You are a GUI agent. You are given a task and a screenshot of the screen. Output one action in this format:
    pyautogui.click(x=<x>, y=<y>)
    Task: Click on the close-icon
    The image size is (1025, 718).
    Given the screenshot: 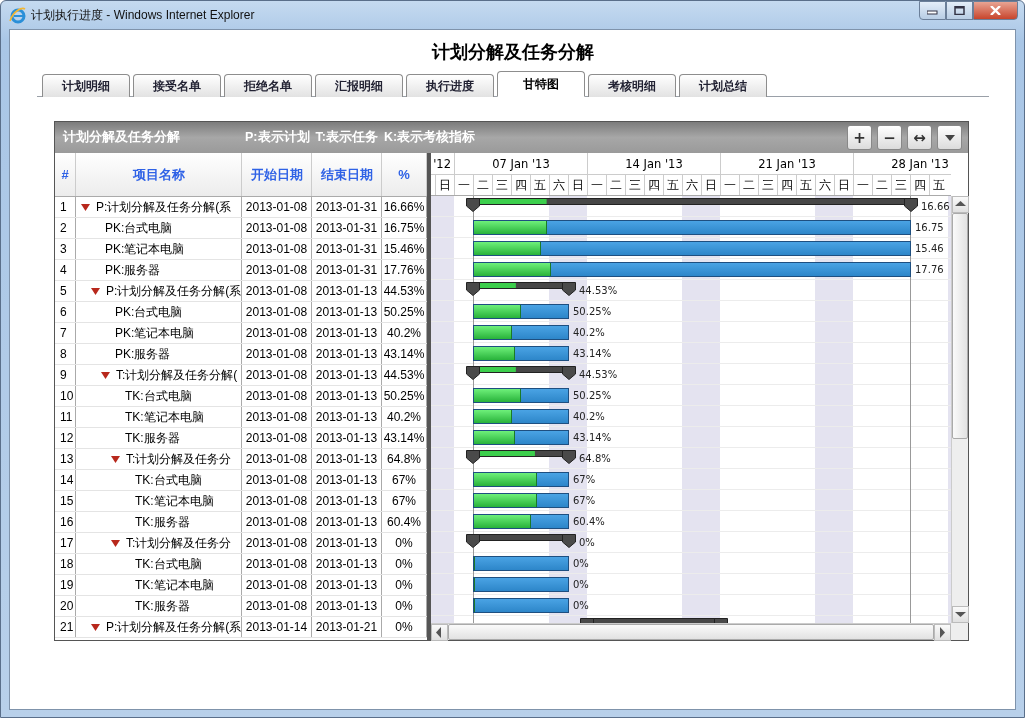 What is the action you would take?
    pyautogui.click(x=995, y=10)
    